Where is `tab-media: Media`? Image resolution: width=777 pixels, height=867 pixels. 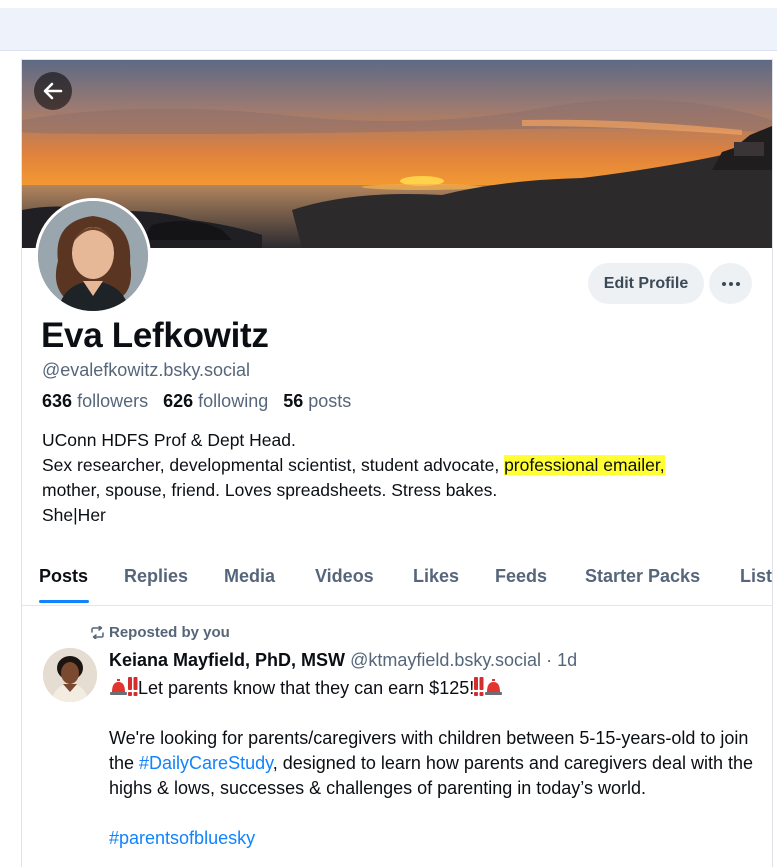
tab-media: Media is located at coordinates (249, 576).